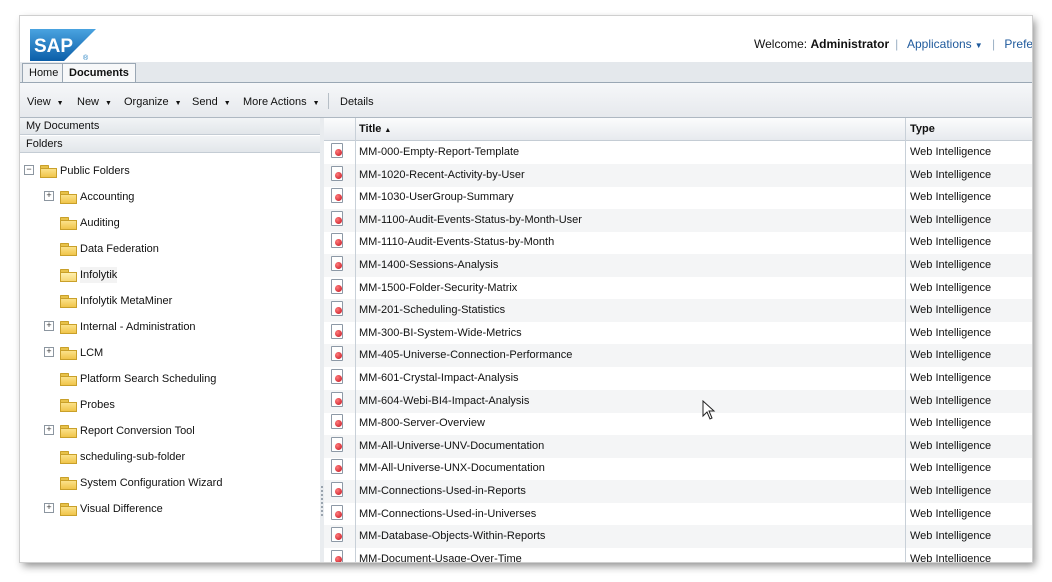 The image size is (1052, 582). What do you see at coordinates (170, 197) in the screenshot?
I see `tree-item-accounting: + Accounting` at bounding box center [170, 197].